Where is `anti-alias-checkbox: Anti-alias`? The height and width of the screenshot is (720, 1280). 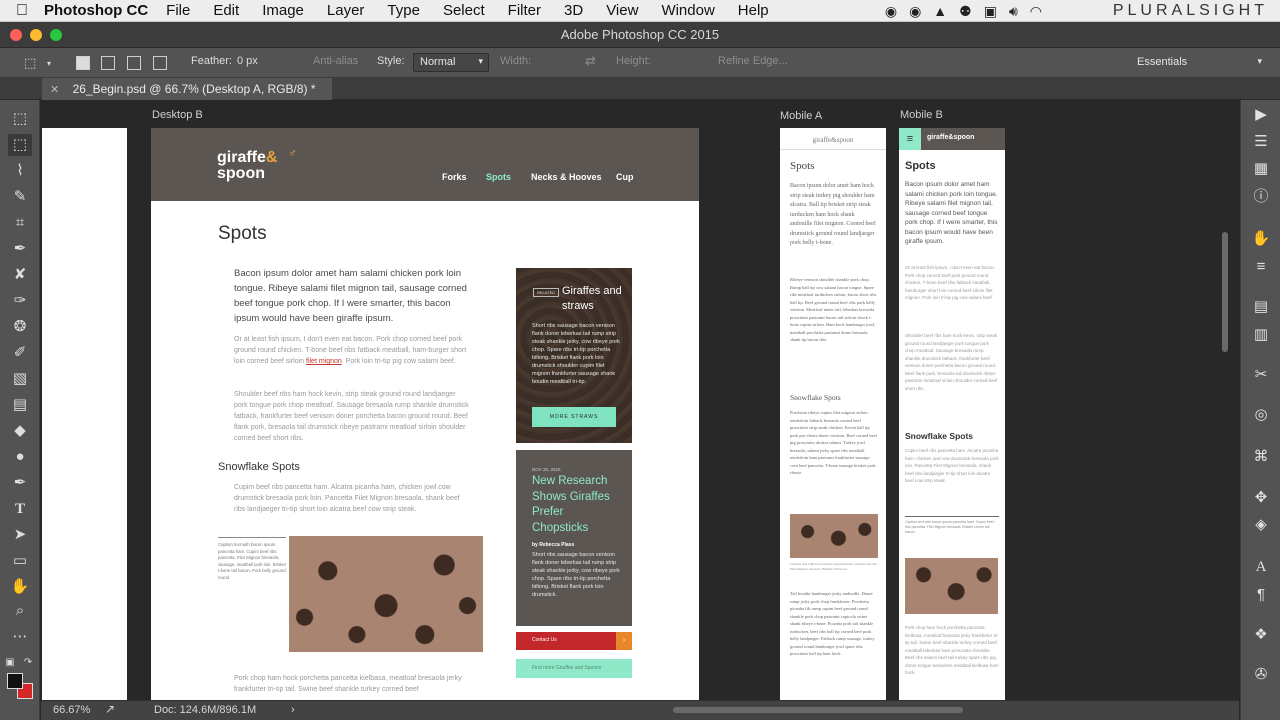
anti-alias-checkbox: Anti-alias is located at coordinates (335, 61).